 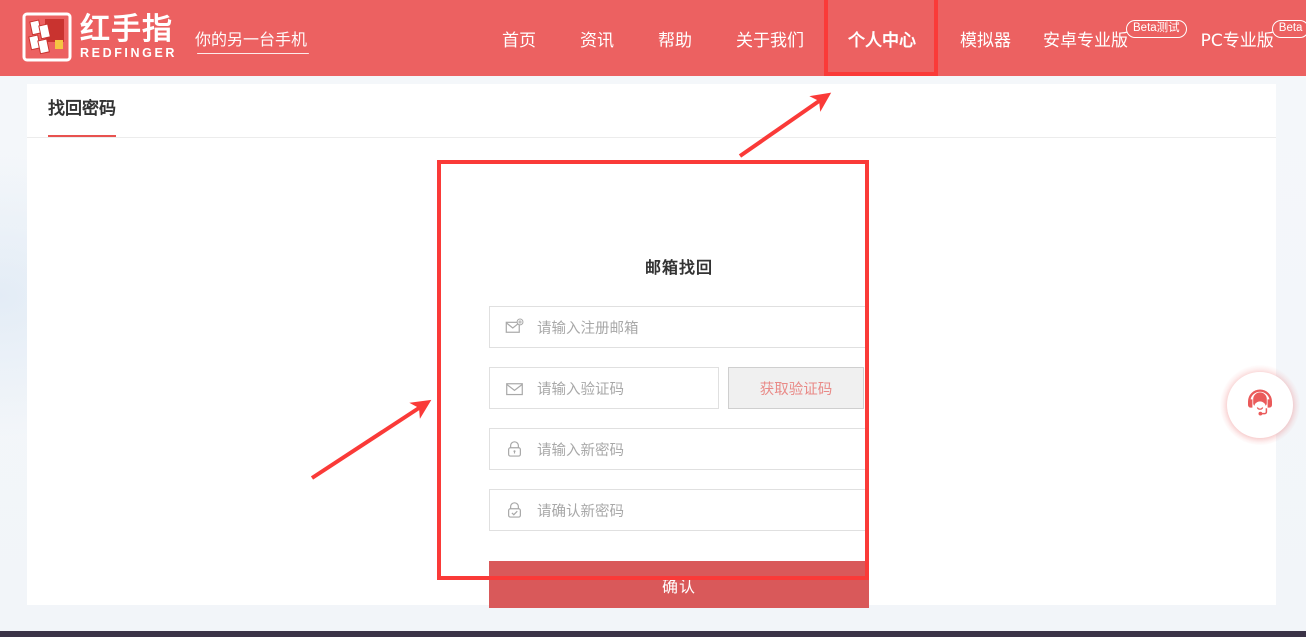 I want to click on service-circle, so click(x=1260, y=405).